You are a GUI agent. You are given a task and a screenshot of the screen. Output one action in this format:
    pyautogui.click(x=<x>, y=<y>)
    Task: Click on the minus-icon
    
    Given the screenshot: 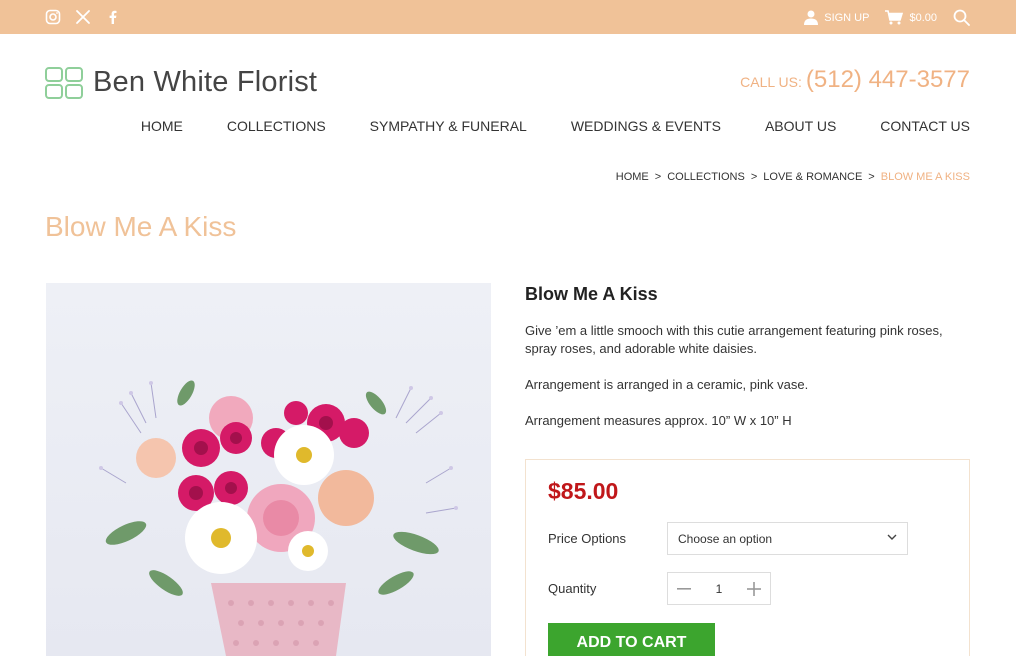 What is the action you would take?
    pyautogui.click(x=684, y=588)
    